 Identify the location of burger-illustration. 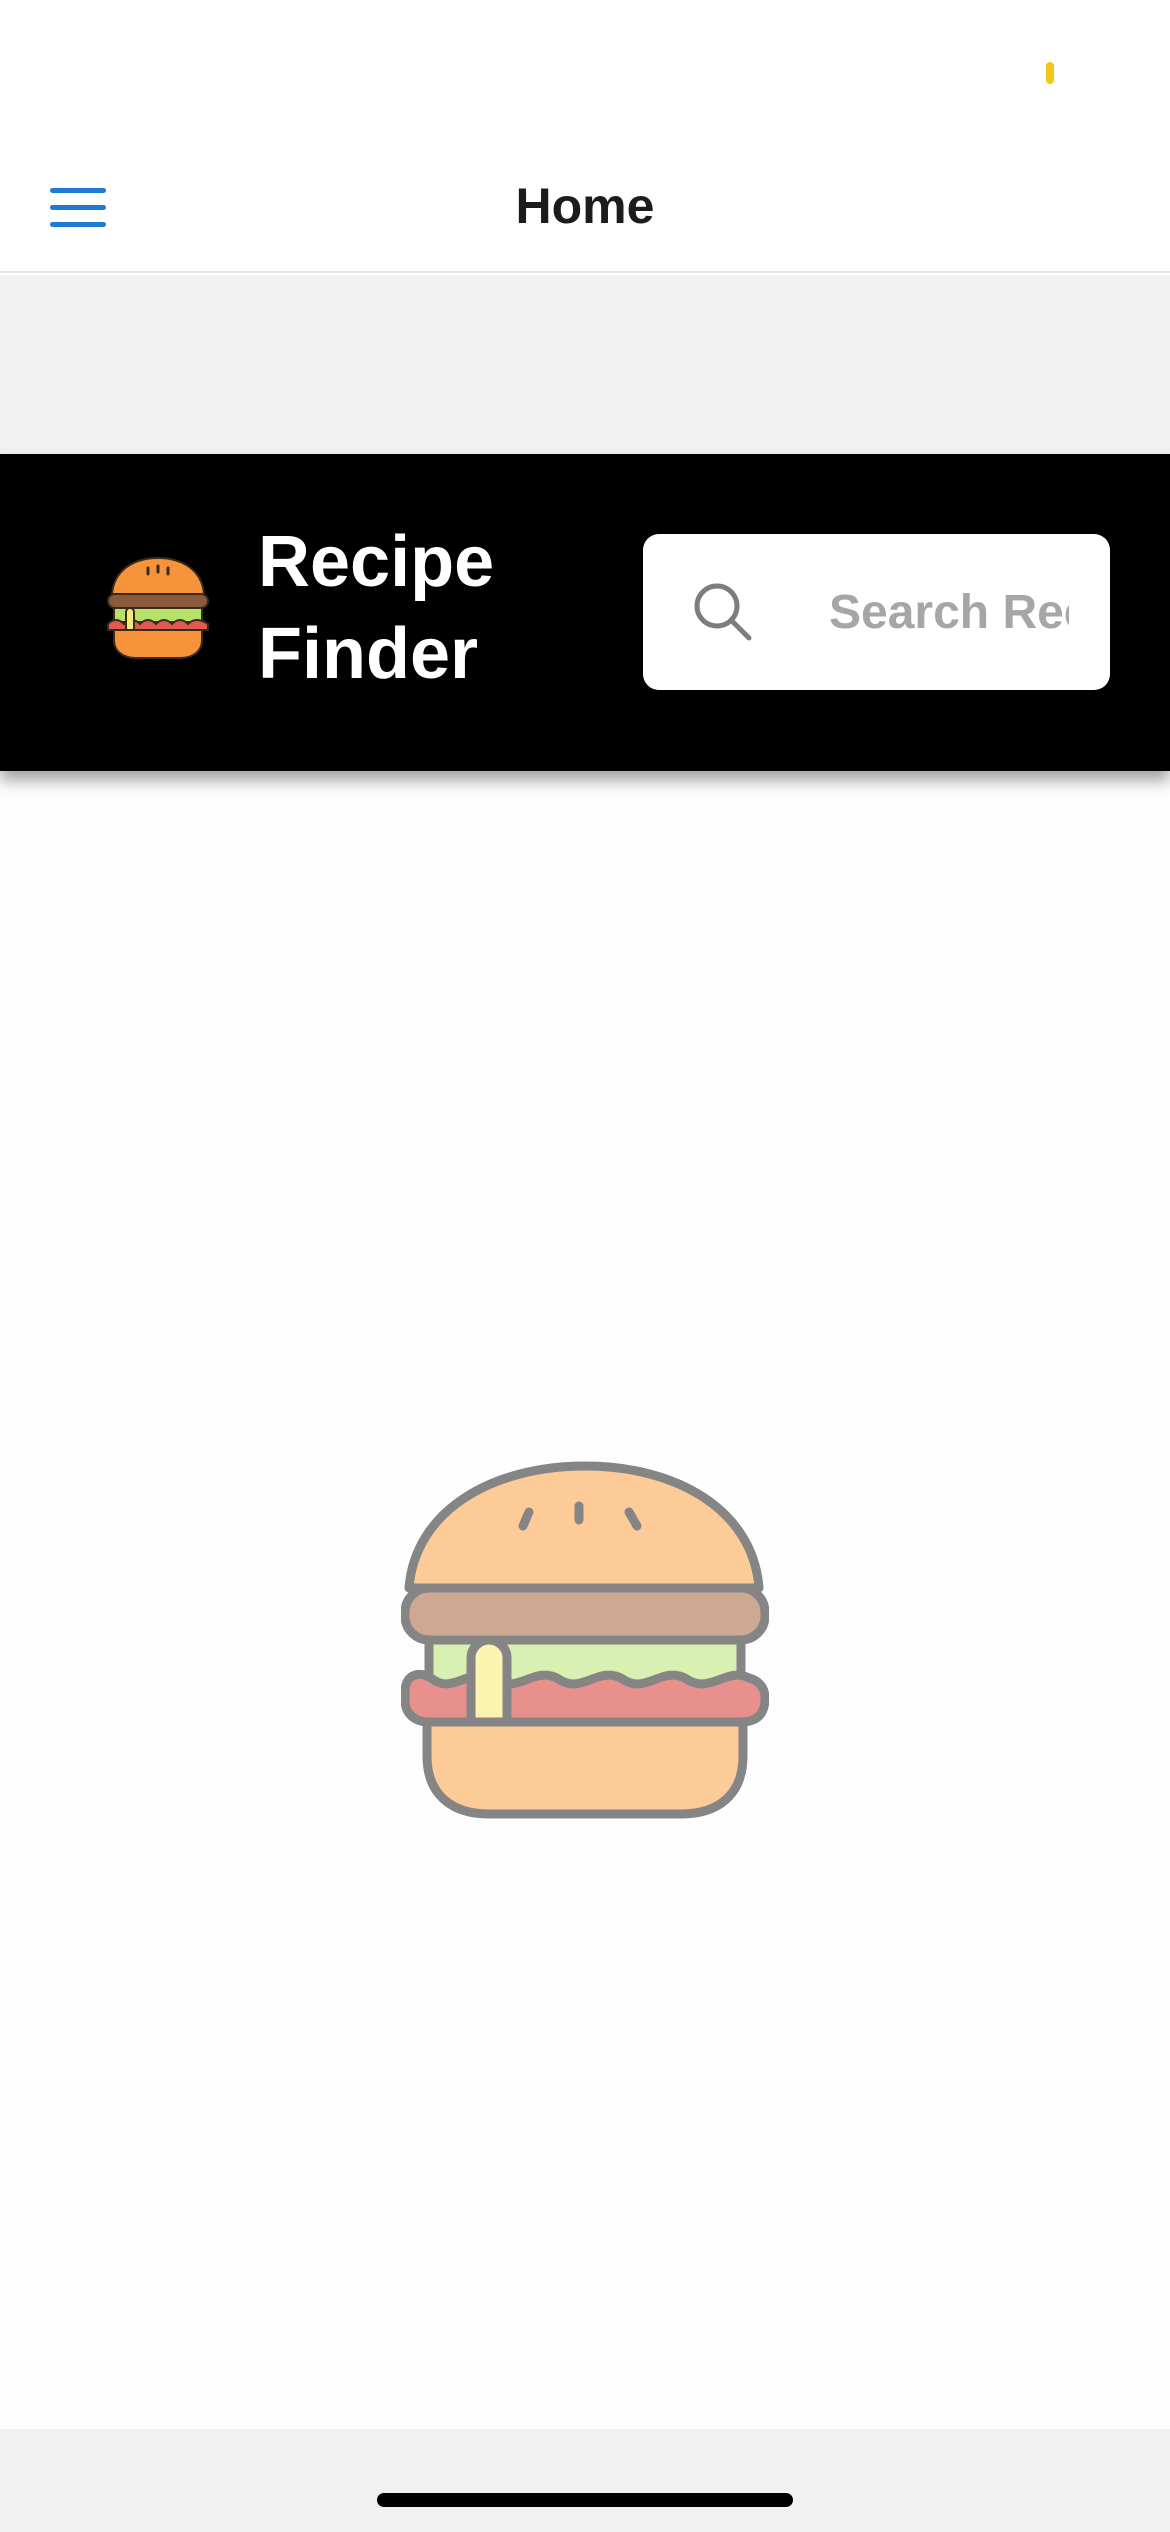
(585, 1640).